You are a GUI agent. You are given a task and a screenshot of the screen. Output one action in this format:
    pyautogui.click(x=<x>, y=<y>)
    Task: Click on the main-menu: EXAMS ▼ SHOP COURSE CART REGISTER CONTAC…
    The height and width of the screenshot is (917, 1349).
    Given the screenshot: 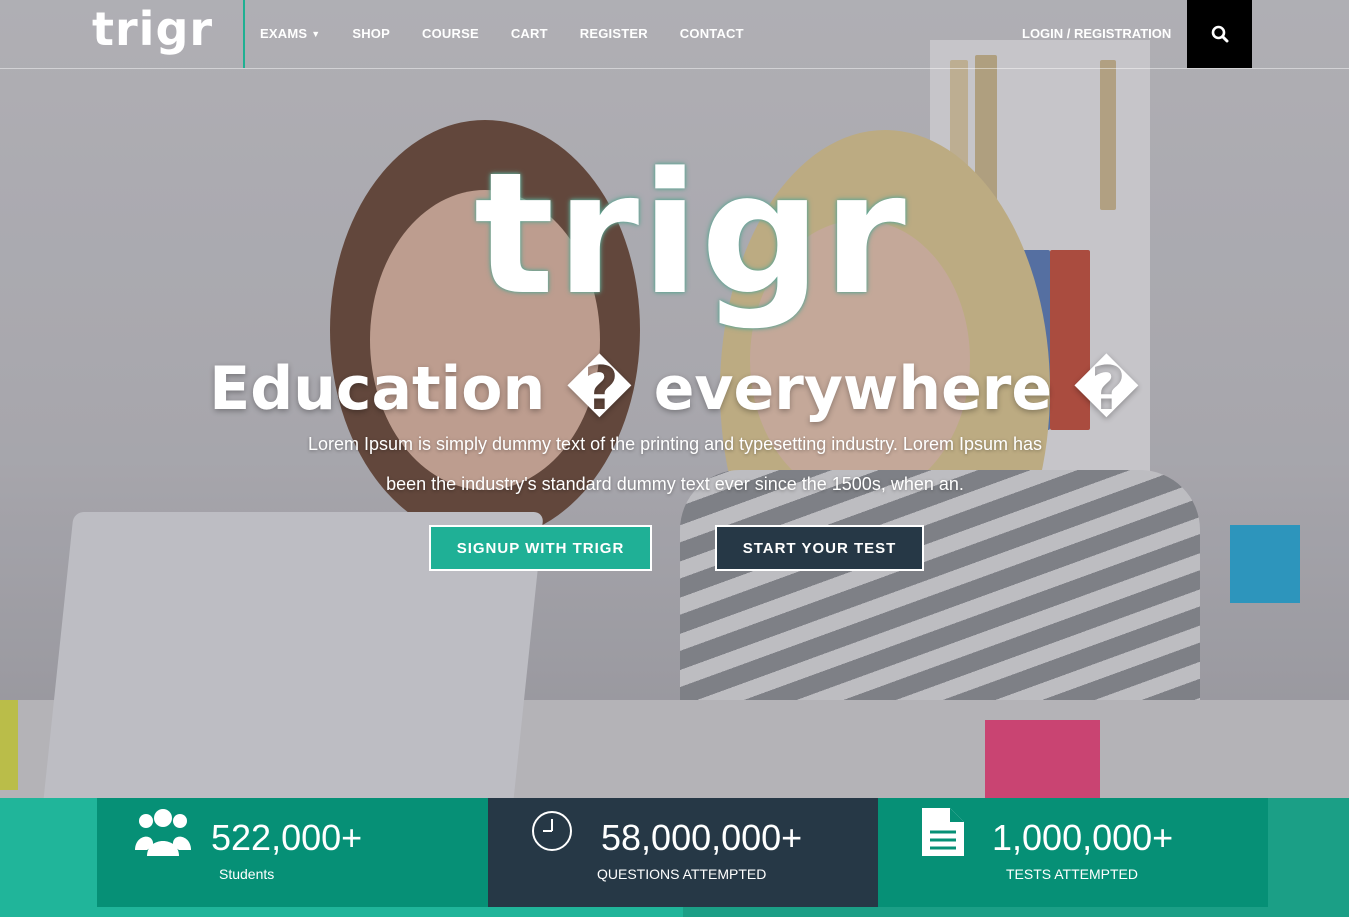 What is the action you would take?
    pyautogui.click(x=518, y=33)
    